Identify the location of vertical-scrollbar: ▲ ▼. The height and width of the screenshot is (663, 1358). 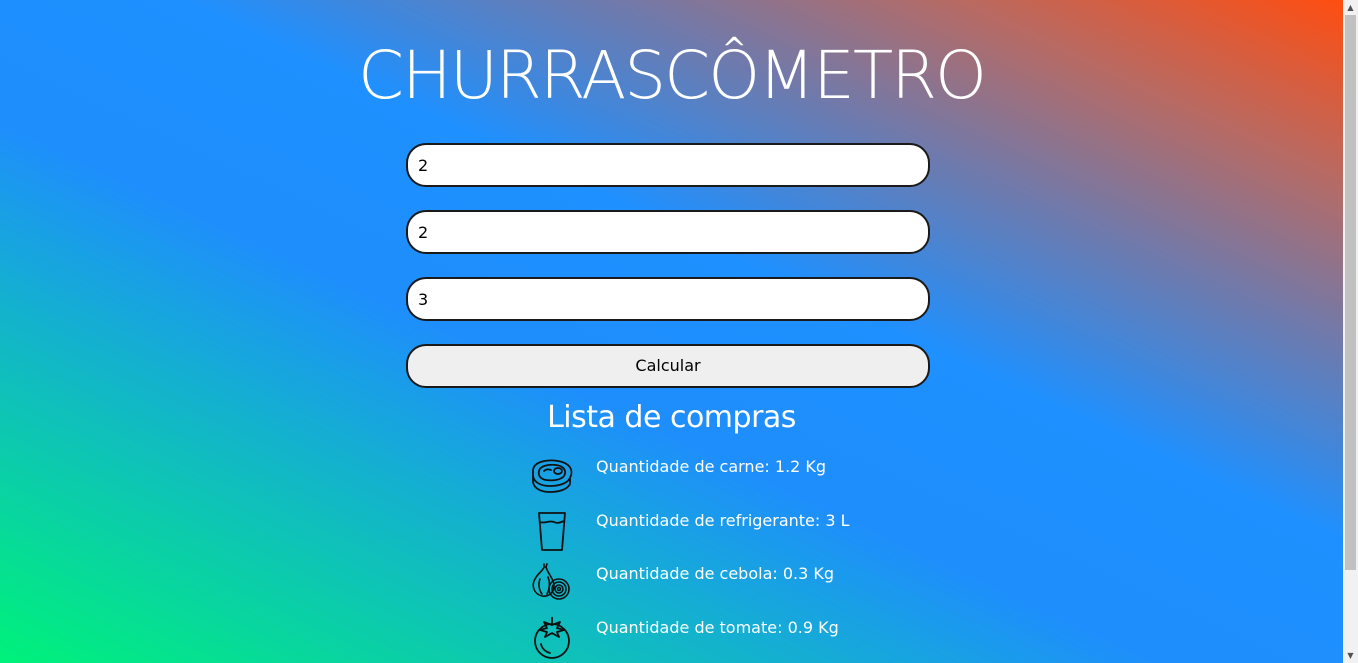
(1350, 331).